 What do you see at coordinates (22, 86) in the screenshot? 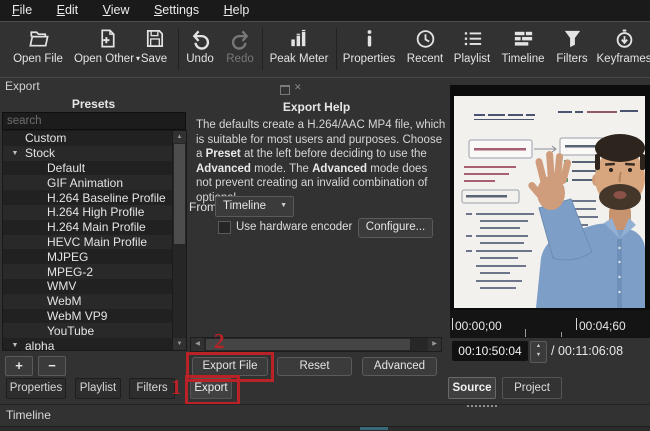
I see `export-panel-title: Export` at bounding box center [22, 86].